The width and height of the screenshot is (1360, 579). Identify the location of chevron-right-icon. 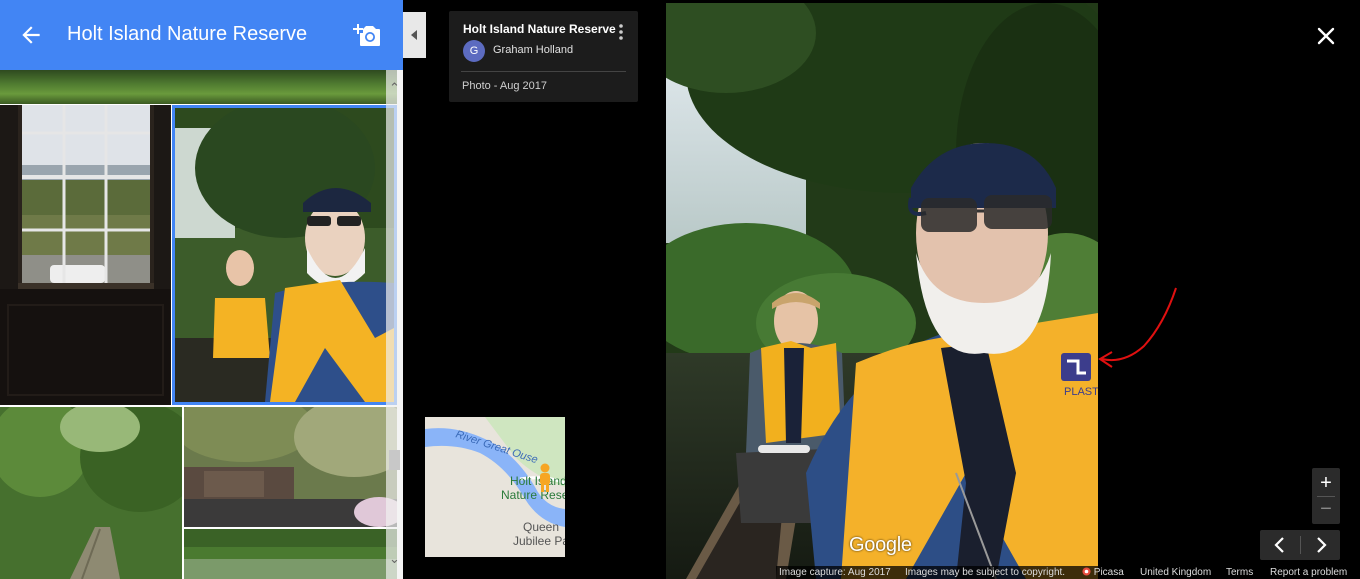
(1322, 545).